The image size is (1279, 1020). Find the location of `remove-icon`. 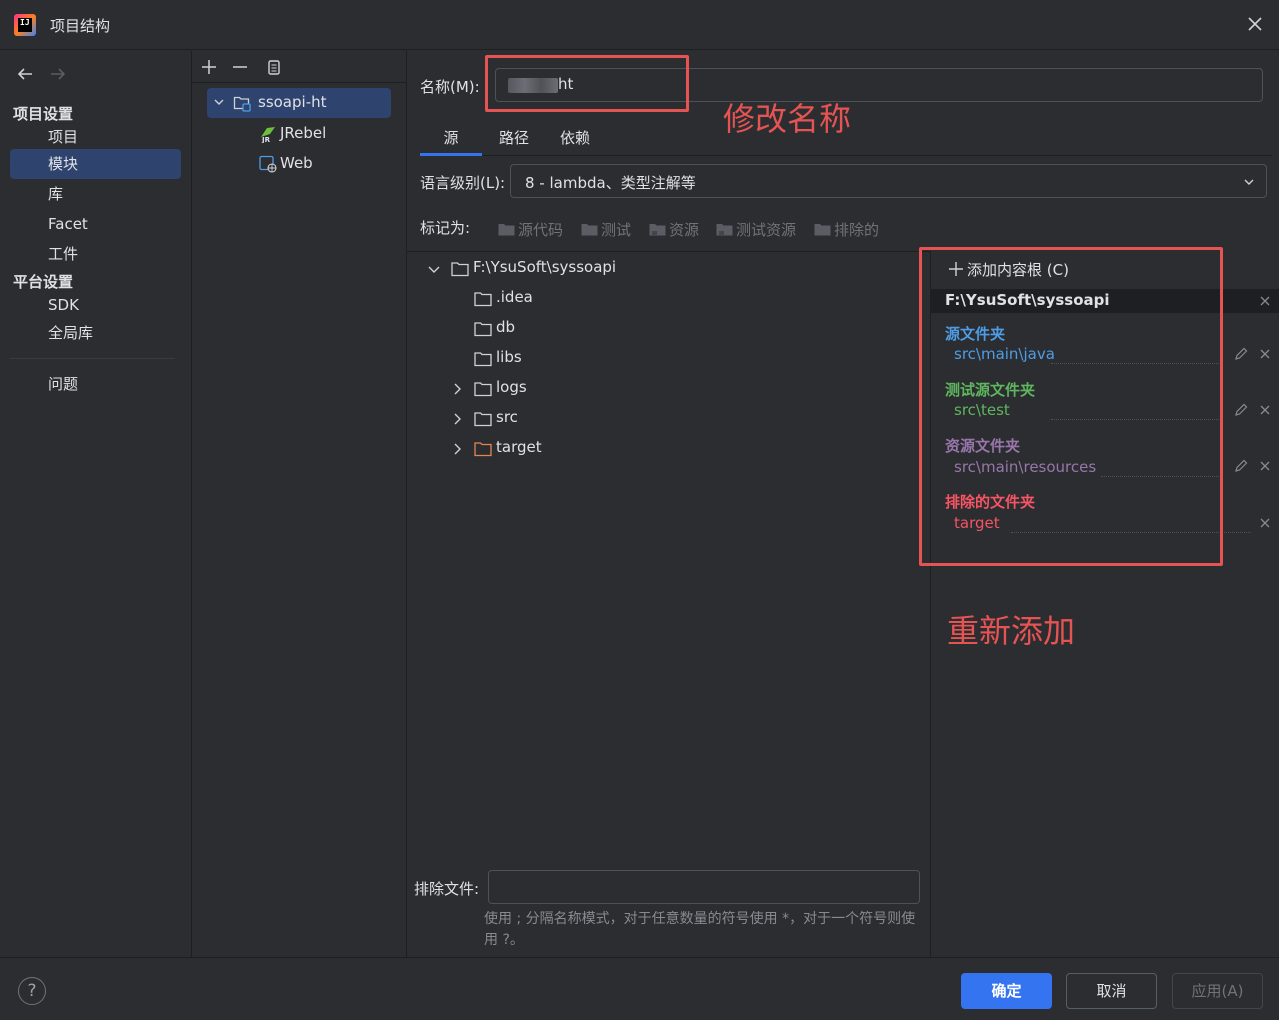

remove-icon is located at coordinates (240, 67).